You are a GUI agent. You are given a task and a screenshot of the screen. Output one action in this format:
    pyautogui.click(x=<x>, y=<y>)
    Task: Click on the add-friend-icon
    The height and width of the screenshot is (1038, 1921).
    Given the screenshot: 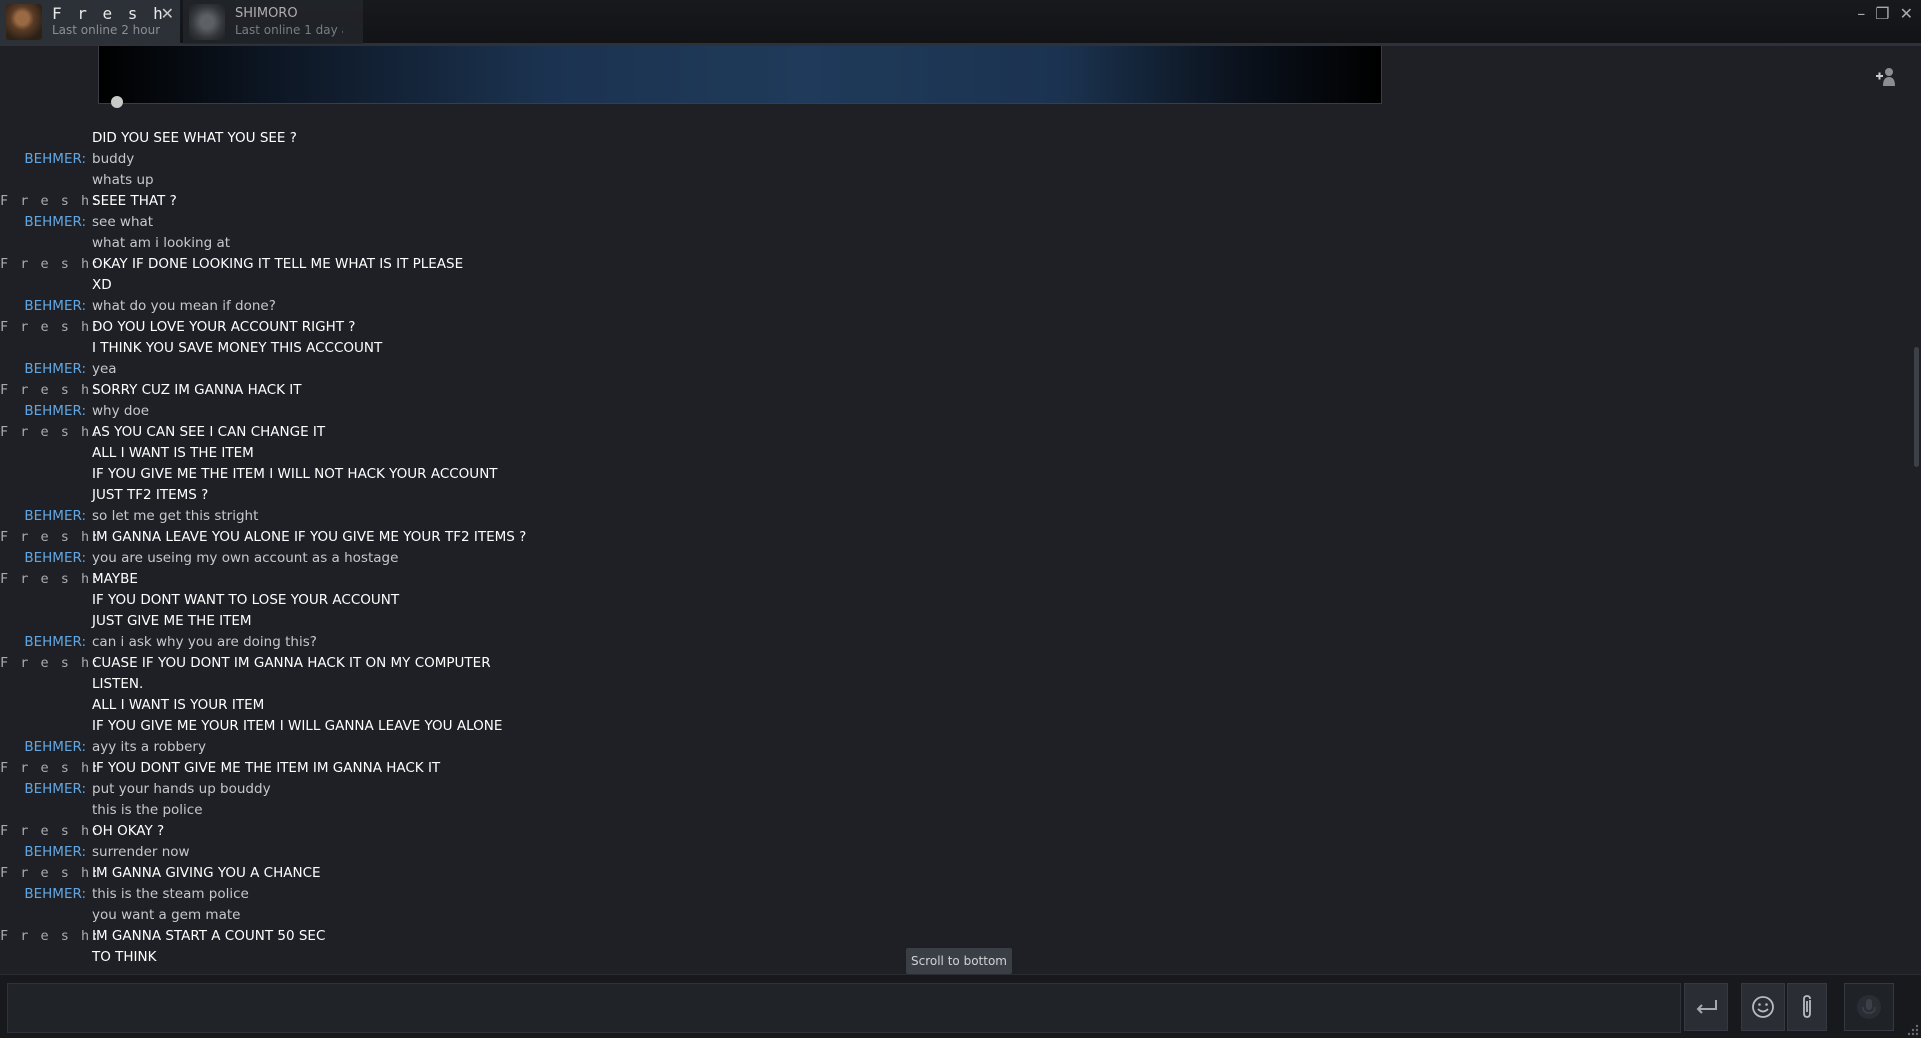 What is the action you would take?
    pyautogui.click(x=1886, y=77)
    